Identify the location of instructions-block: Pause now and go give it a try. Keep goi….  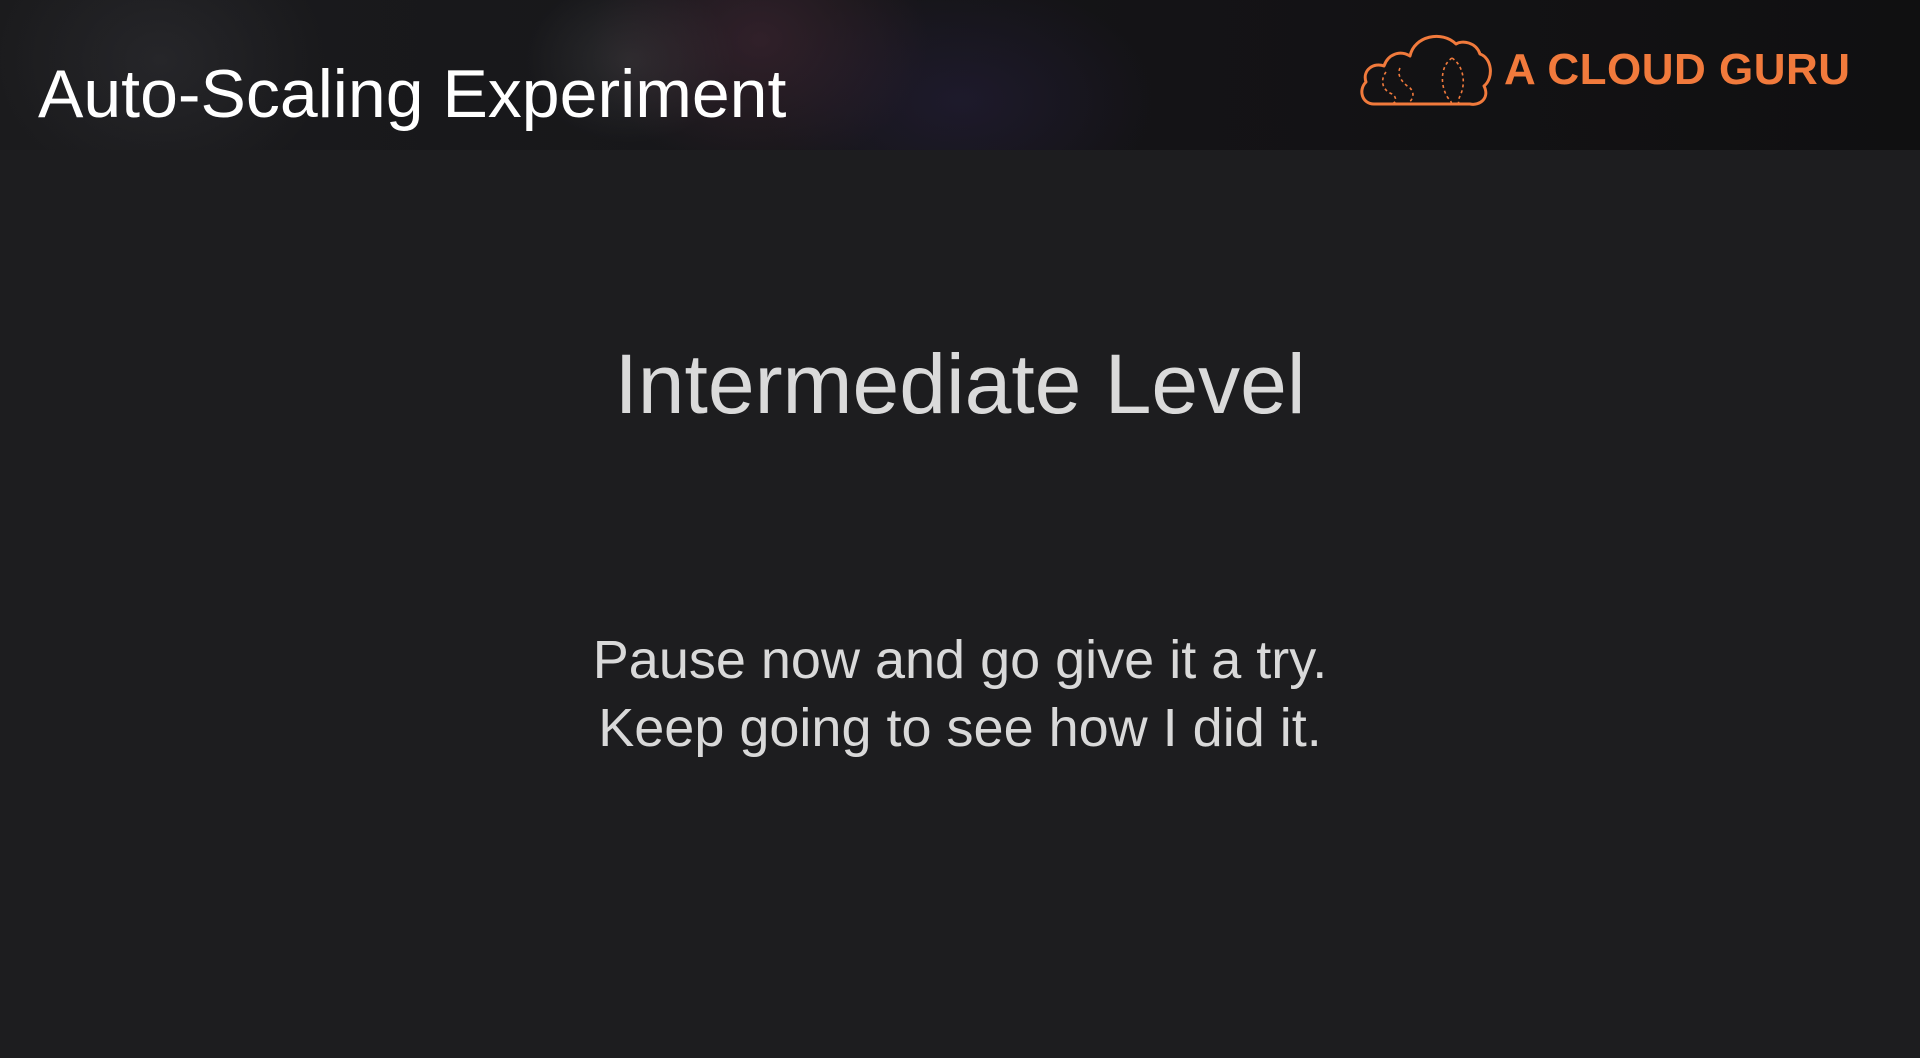
(960, 694).